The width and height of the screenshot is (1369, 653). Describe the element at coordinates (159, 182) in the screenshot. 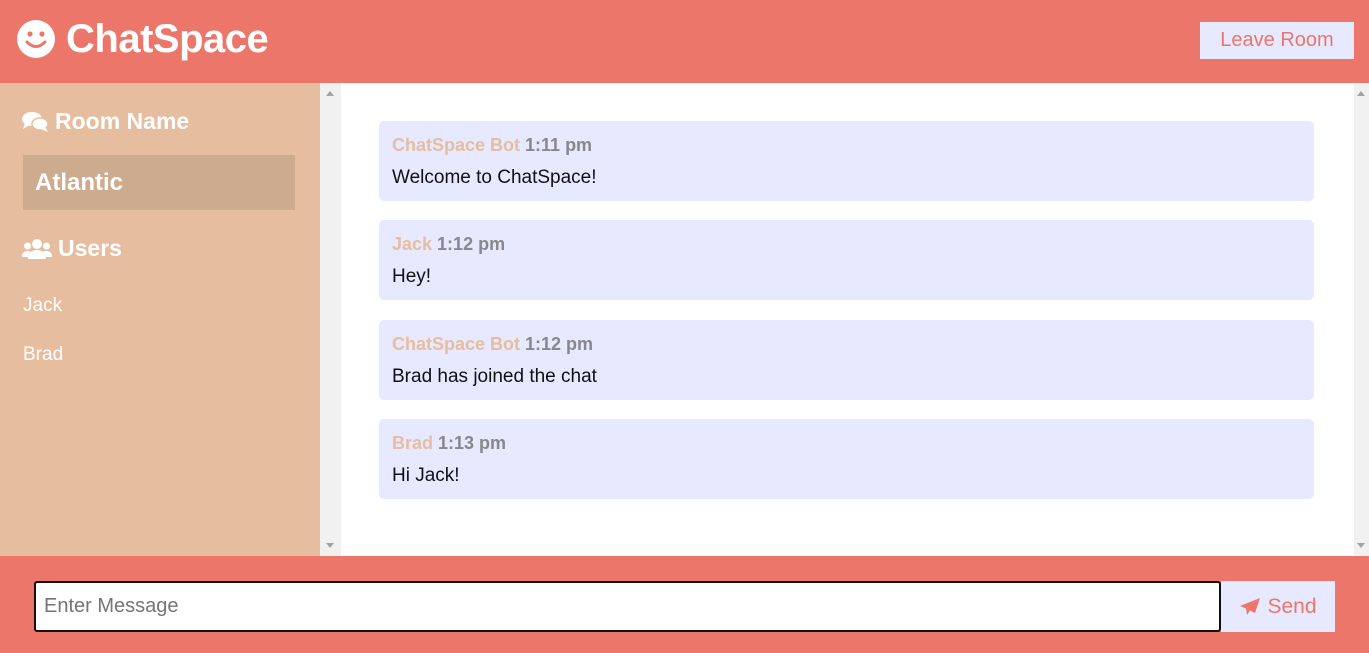

I see `room-name: Atlantic` at that location.